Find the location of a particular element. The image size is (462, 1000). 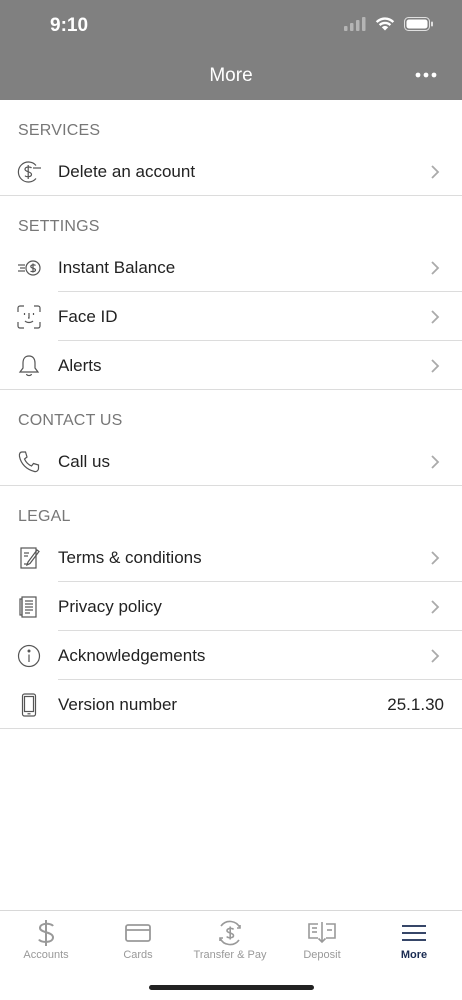

row-label: Acknowledgements is located at coordinates (132, 655).